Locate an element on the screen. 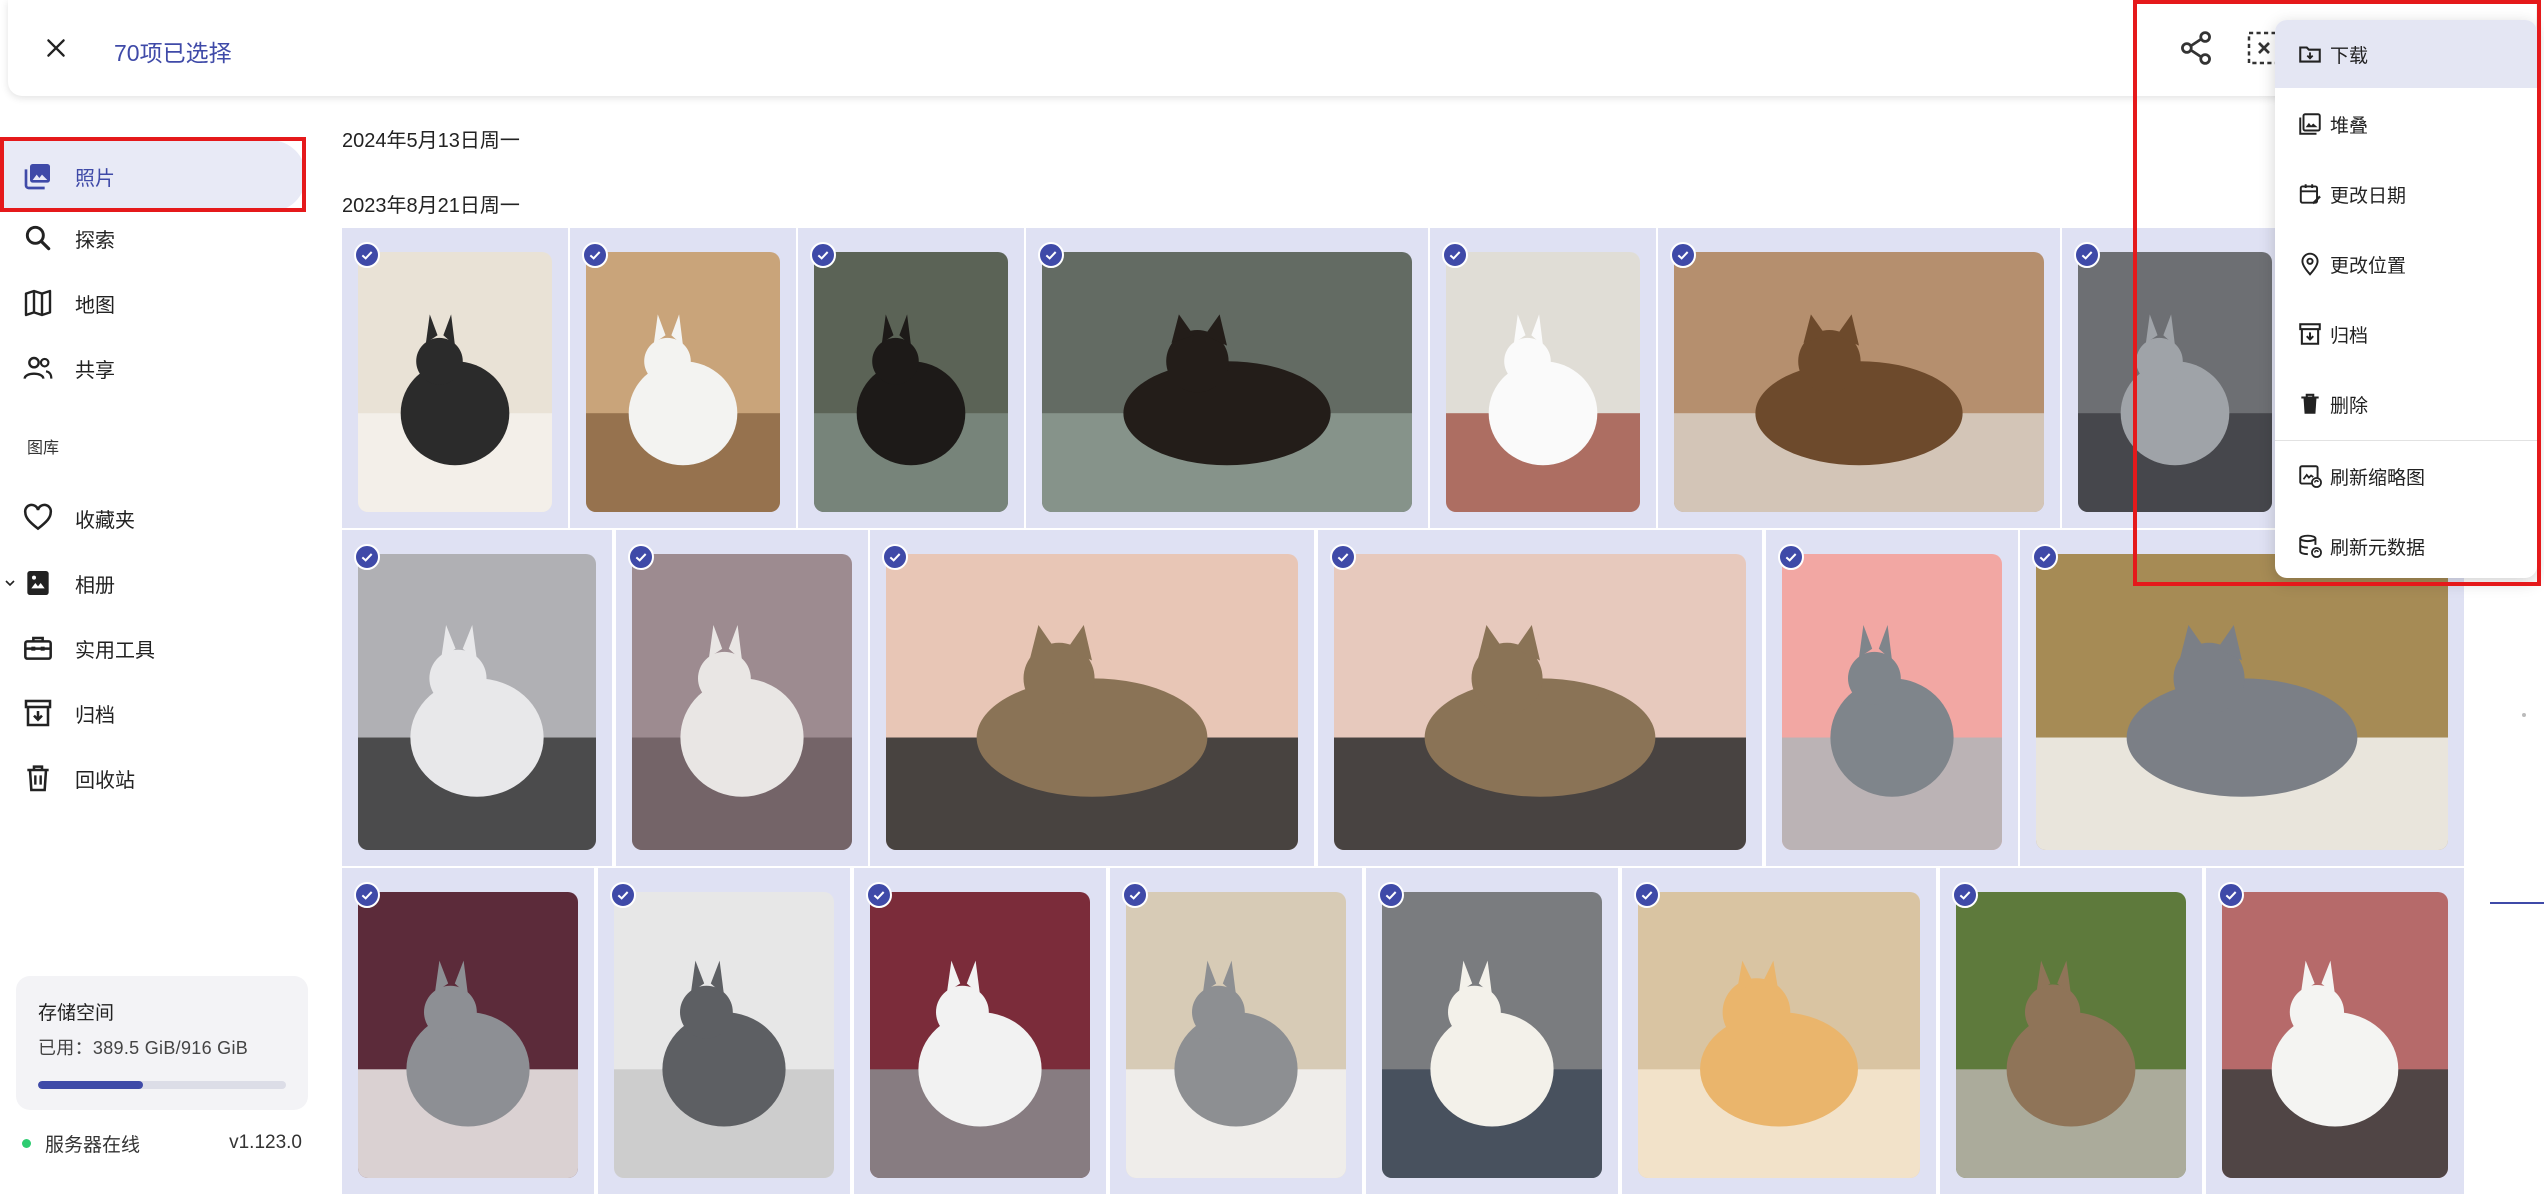 This screenshot has height=1194, width=2544. scrollbar-marker is located at coordinates (2524, 715).